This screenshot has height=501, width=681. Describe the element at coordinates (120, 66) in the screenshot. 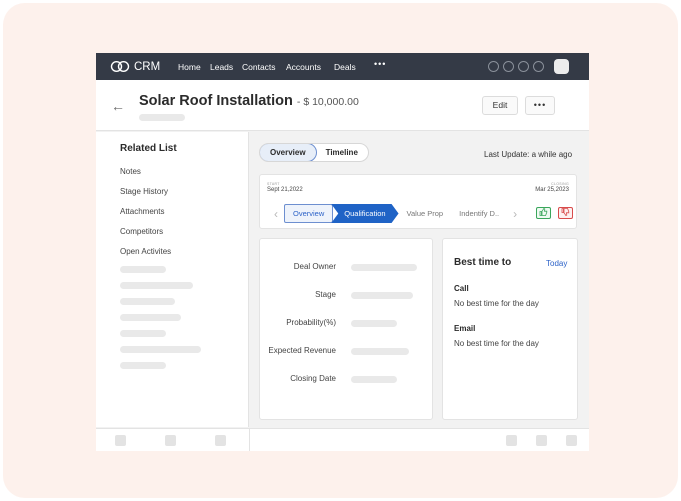

I see `chain-link-icon` at that location.